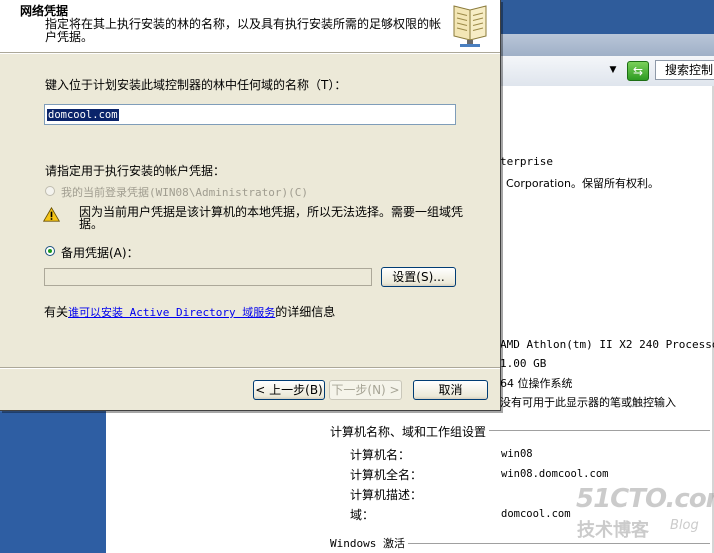  I want to click on credentials-prompt: 请指定用于执行安装的帐户凭据：, so click(135, 171).